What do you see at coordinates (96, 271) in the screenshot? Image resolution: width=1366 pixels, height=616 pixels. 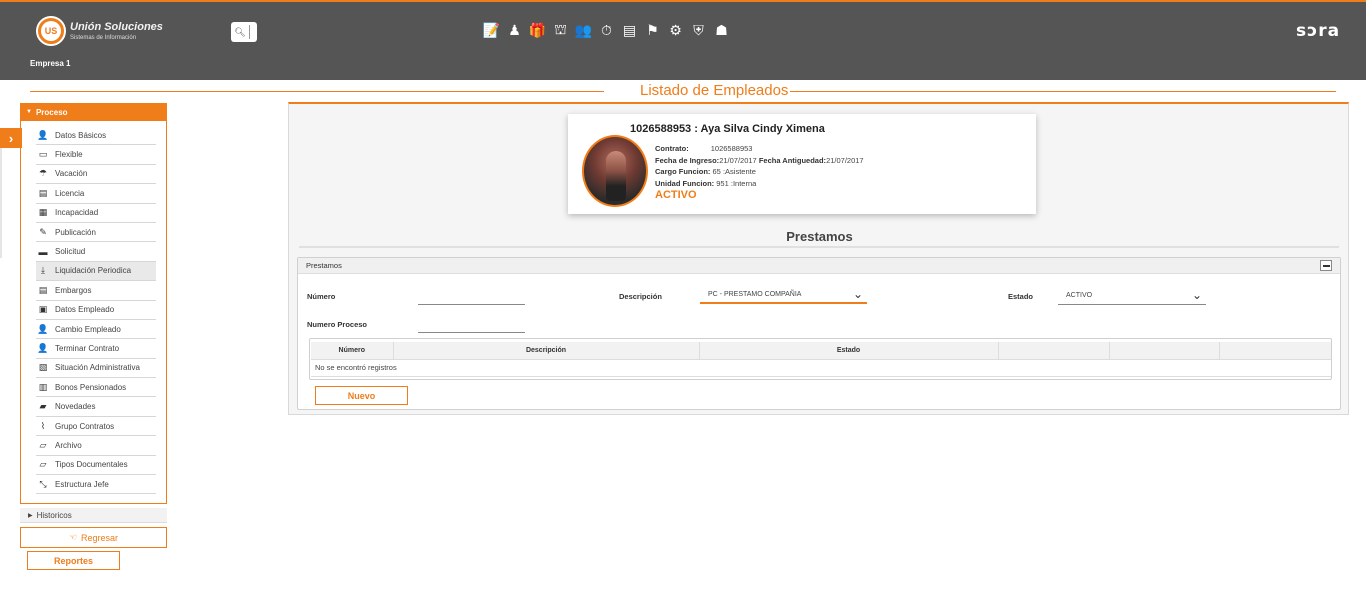 I see `sidebar-item-liquidaci-n-periodica: ⤓ Liquidación Periodica` at bounding box center [96, 271].